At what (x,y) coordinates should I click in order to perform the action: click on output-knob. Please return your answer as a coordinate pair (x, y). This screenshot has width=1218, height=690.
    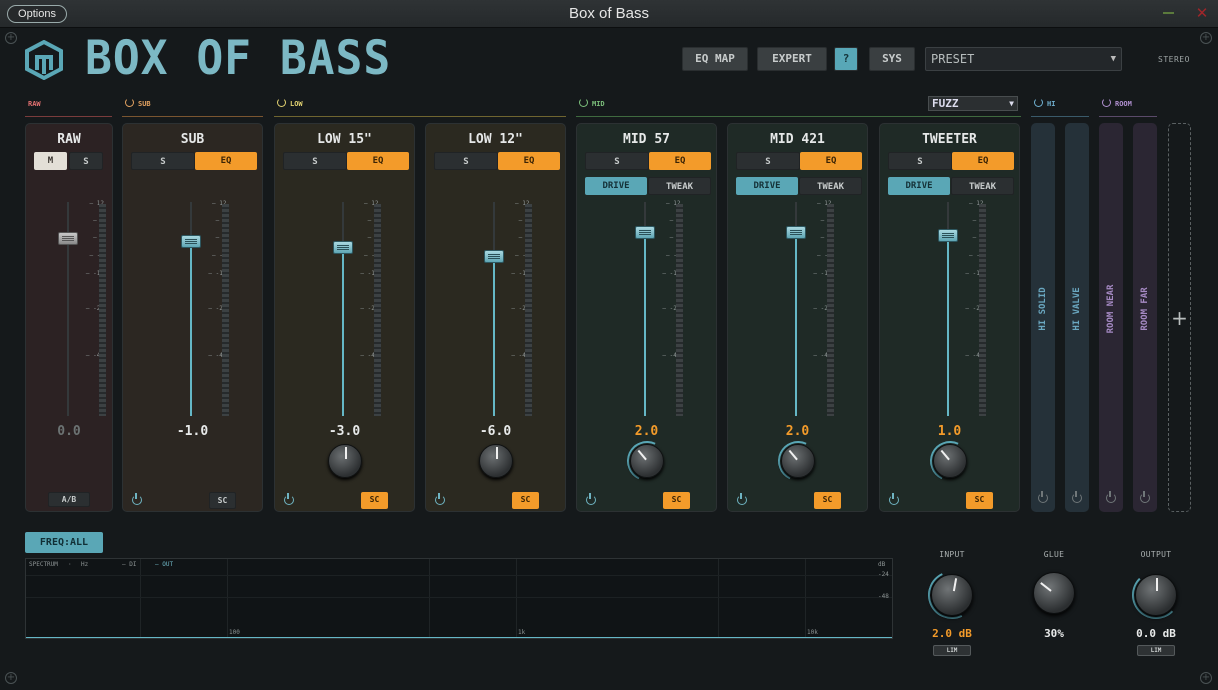
    Looking at the image, I should click on (1156, 595).